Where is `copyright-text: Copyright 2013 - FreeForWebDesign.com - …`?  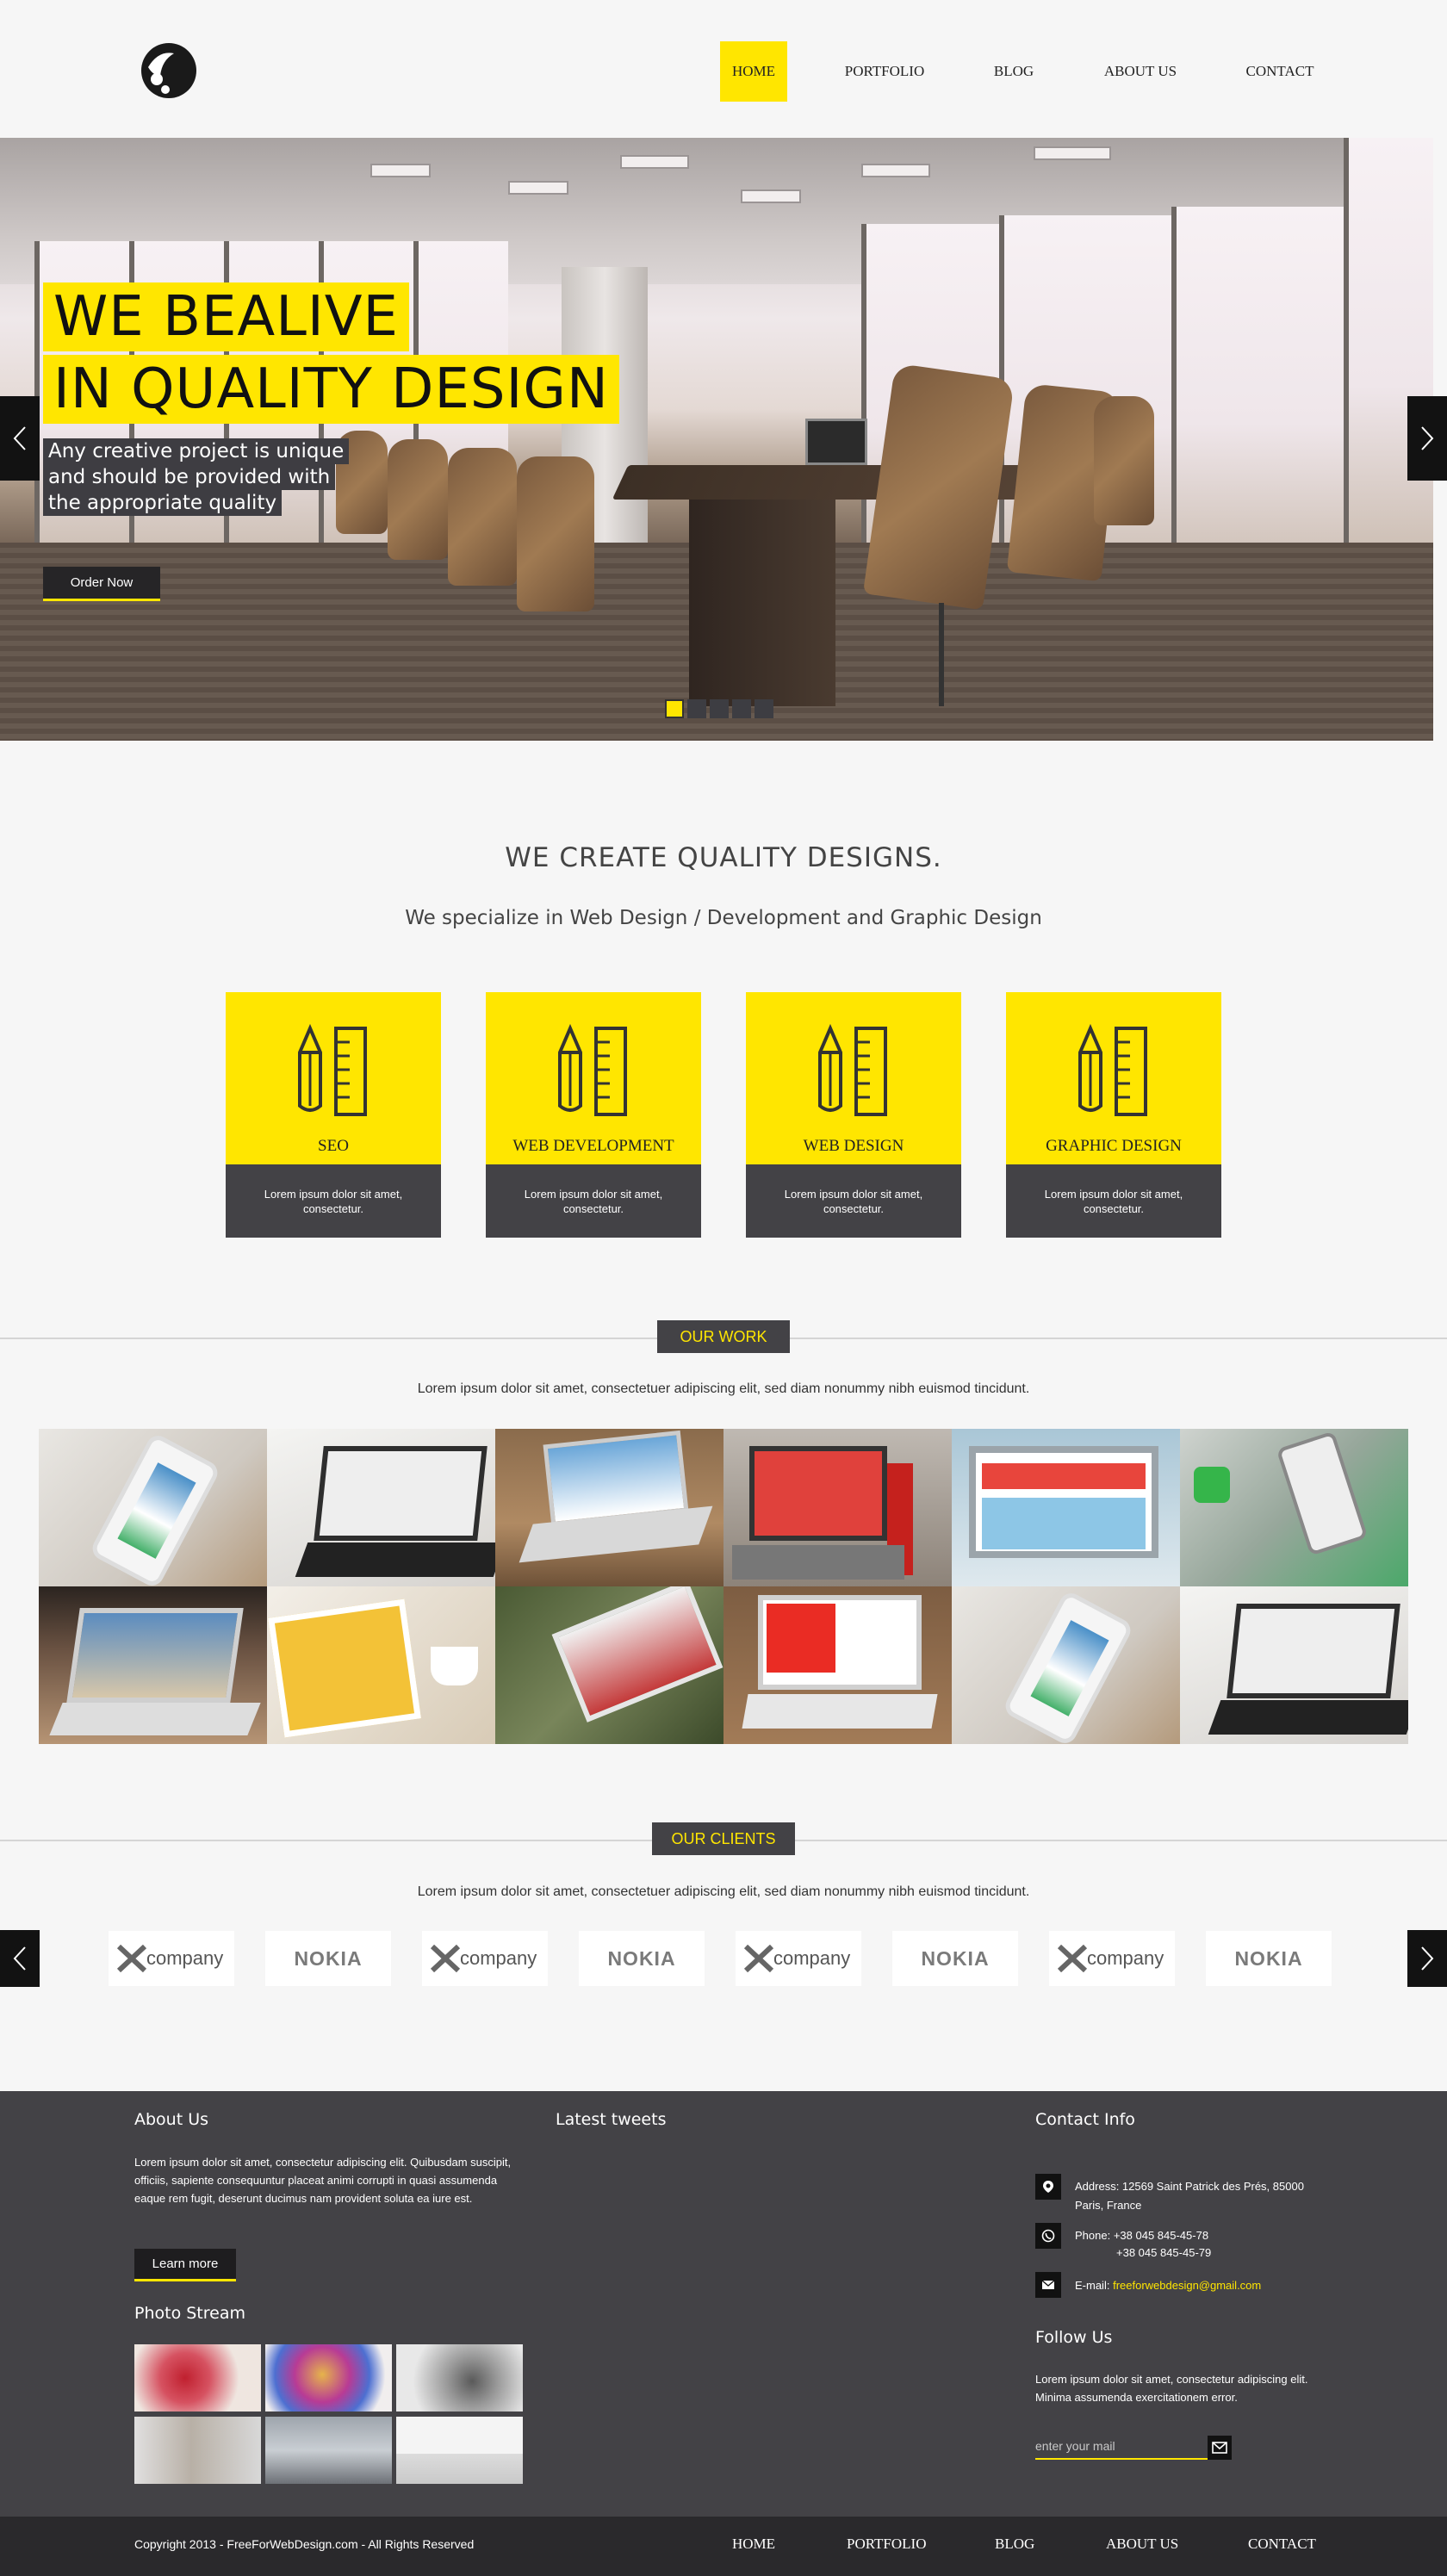 copyright-text: Copyright 2013 - FreeForWebDesign.com - … is located at coordinates (304, 2544).